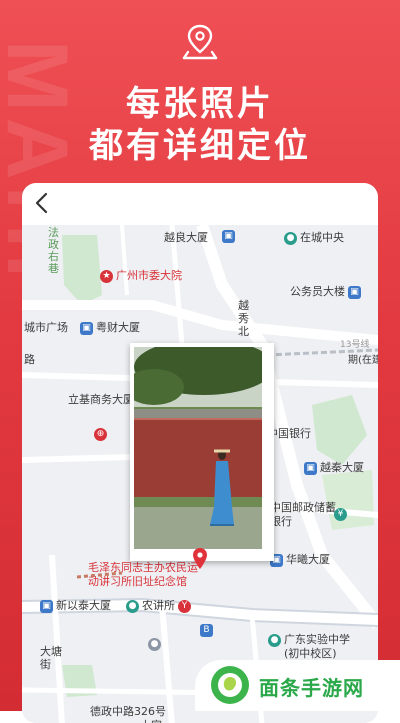 The width and height of the screenshot is (400, 723). I want to click on photo-thumbnail, so click(202, 452).